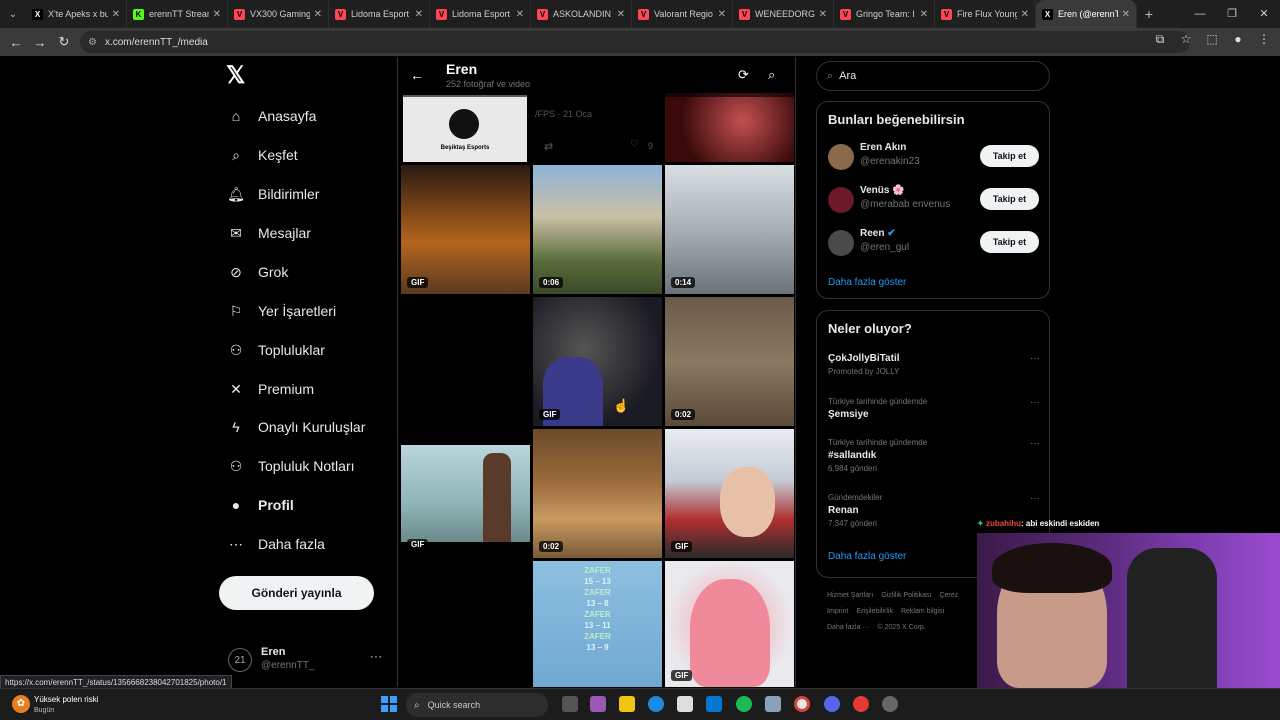 This screenshot has height=720, width=1280. Describe the element at coordinates (40, 42) in the screenshot. I see `forward-button: →` at that location.